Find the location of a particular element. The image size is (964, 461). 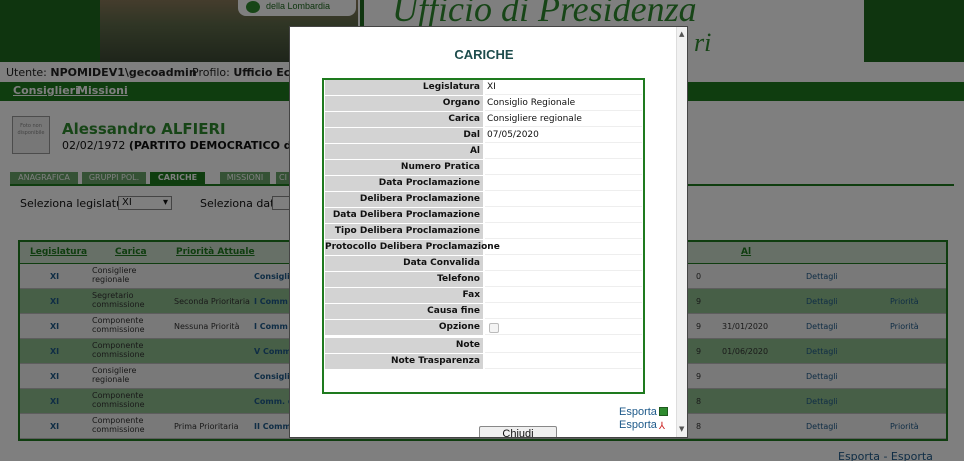

detail-row: Protocollo Delibera Proclamazione is located at coordinates (483, 248).